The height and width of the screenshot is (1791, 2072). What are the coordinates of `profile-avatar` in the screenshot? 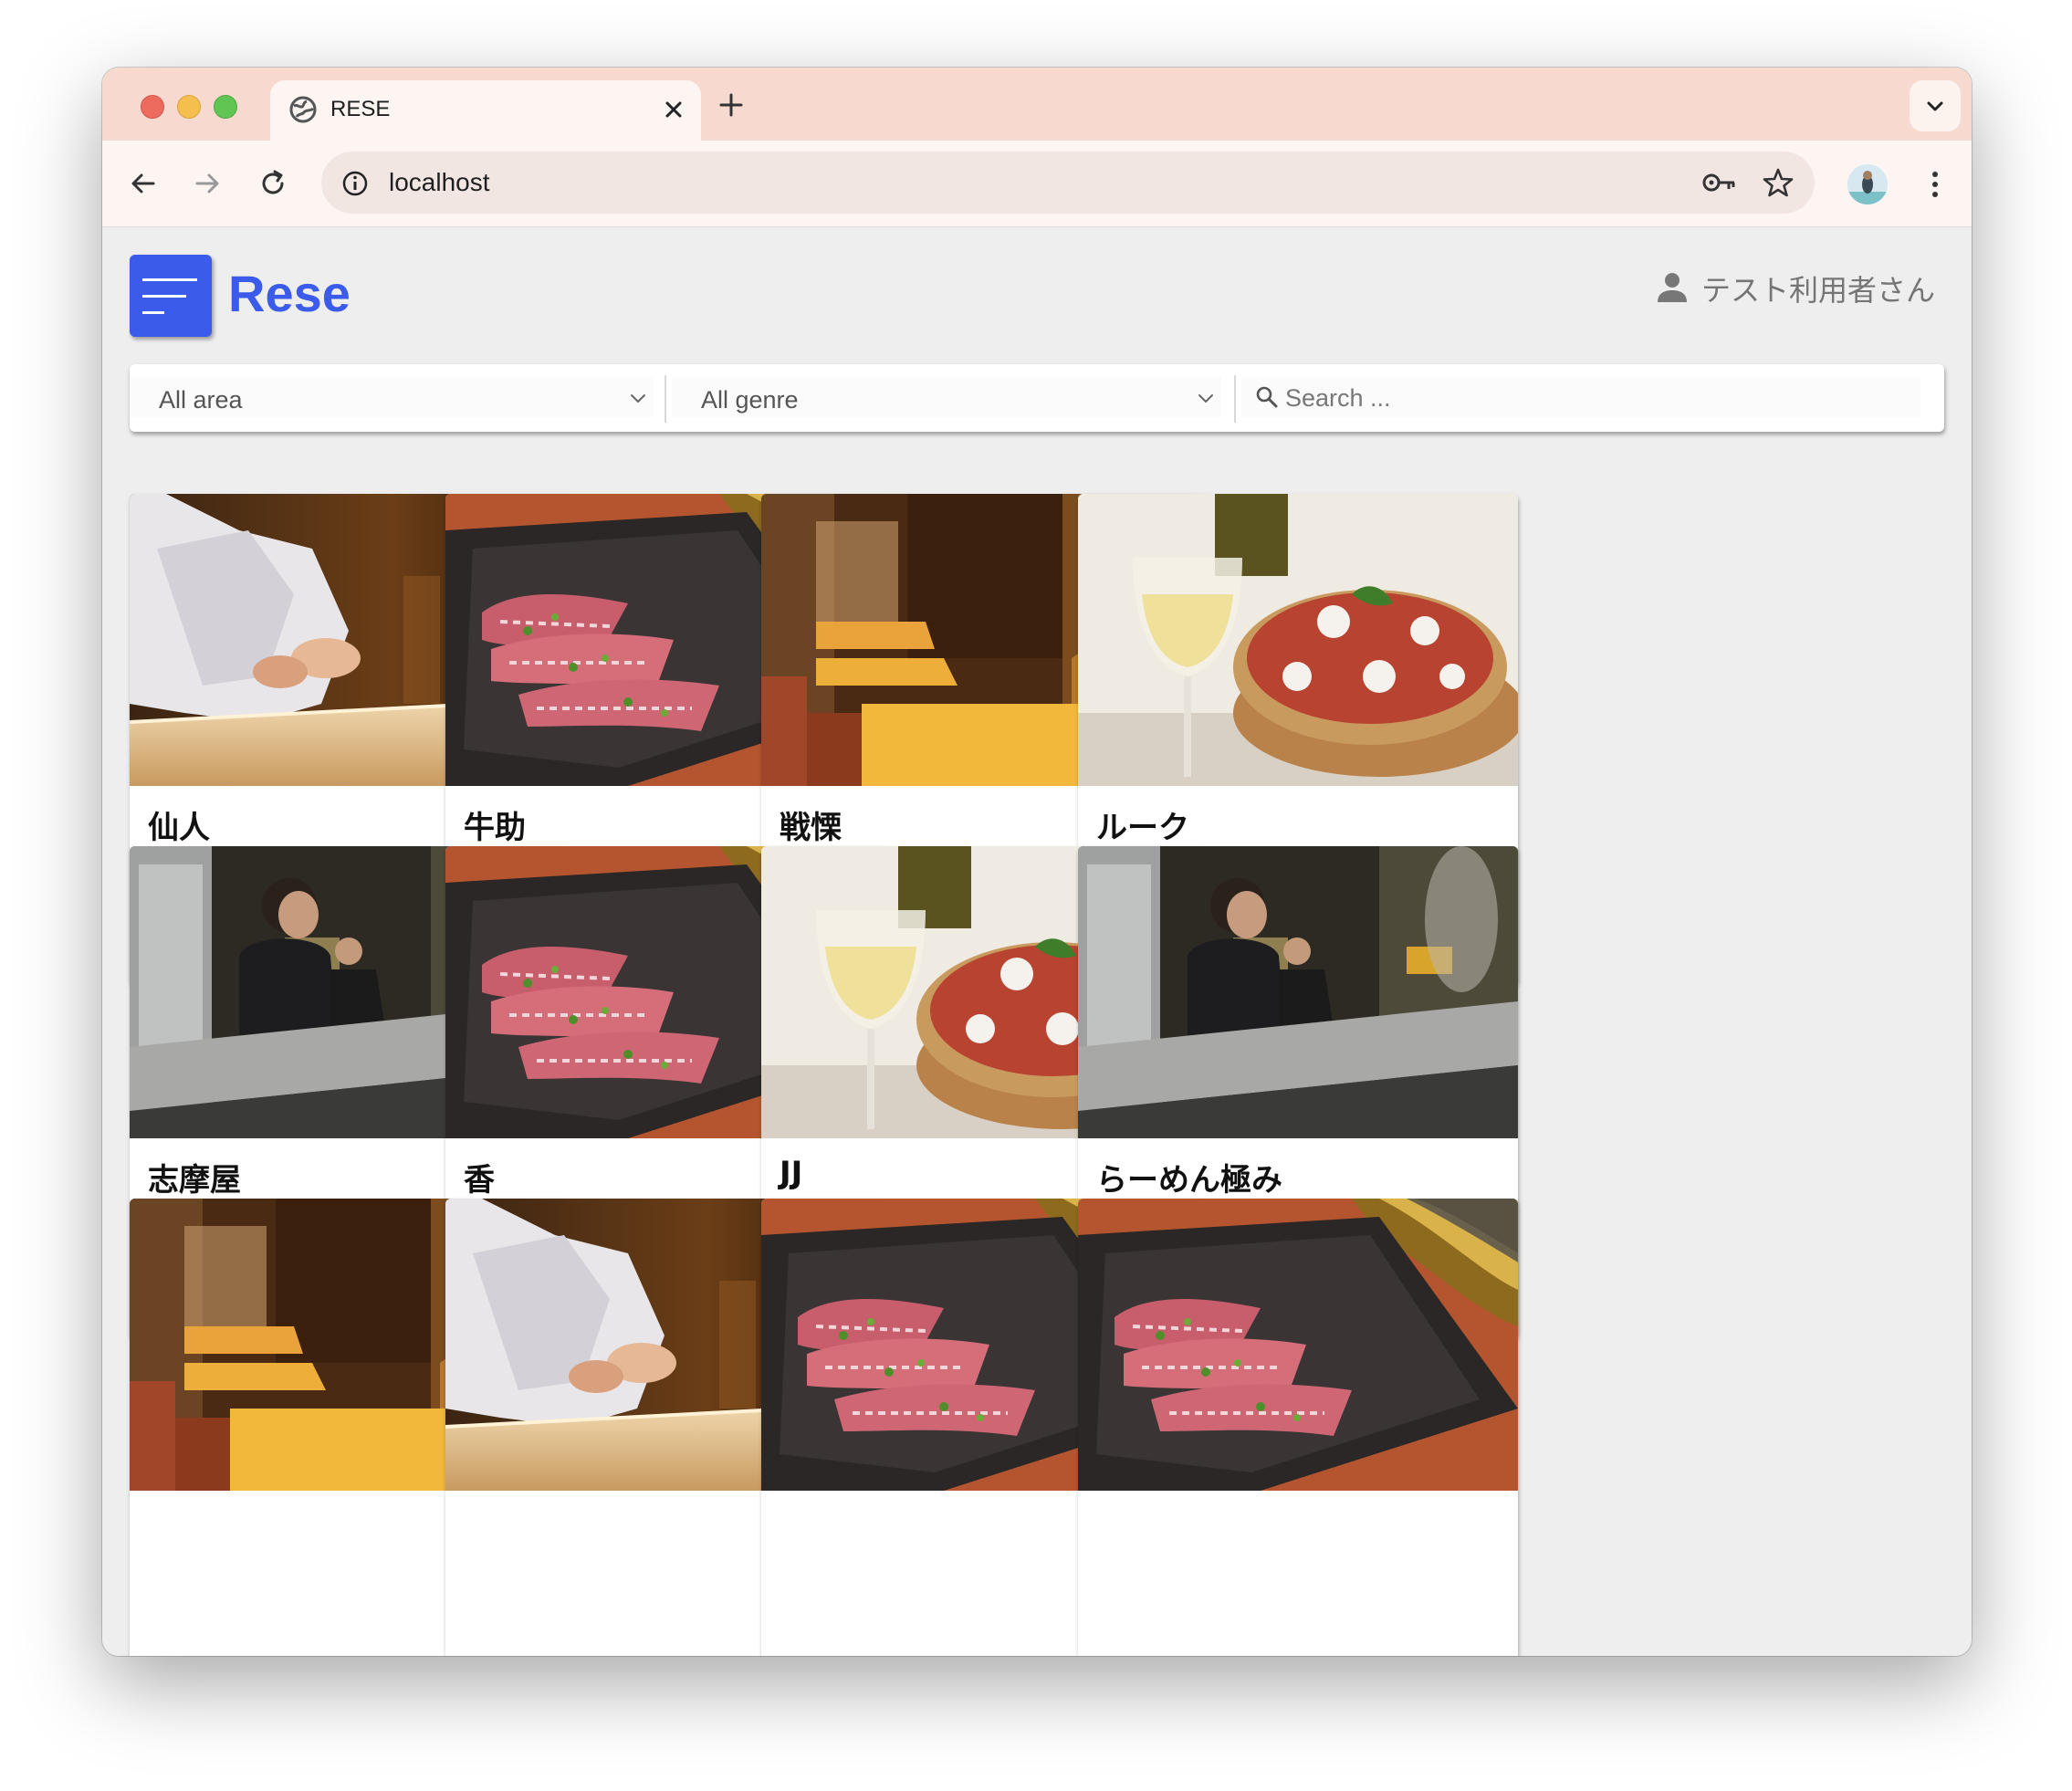 It's located at (1867, 184).